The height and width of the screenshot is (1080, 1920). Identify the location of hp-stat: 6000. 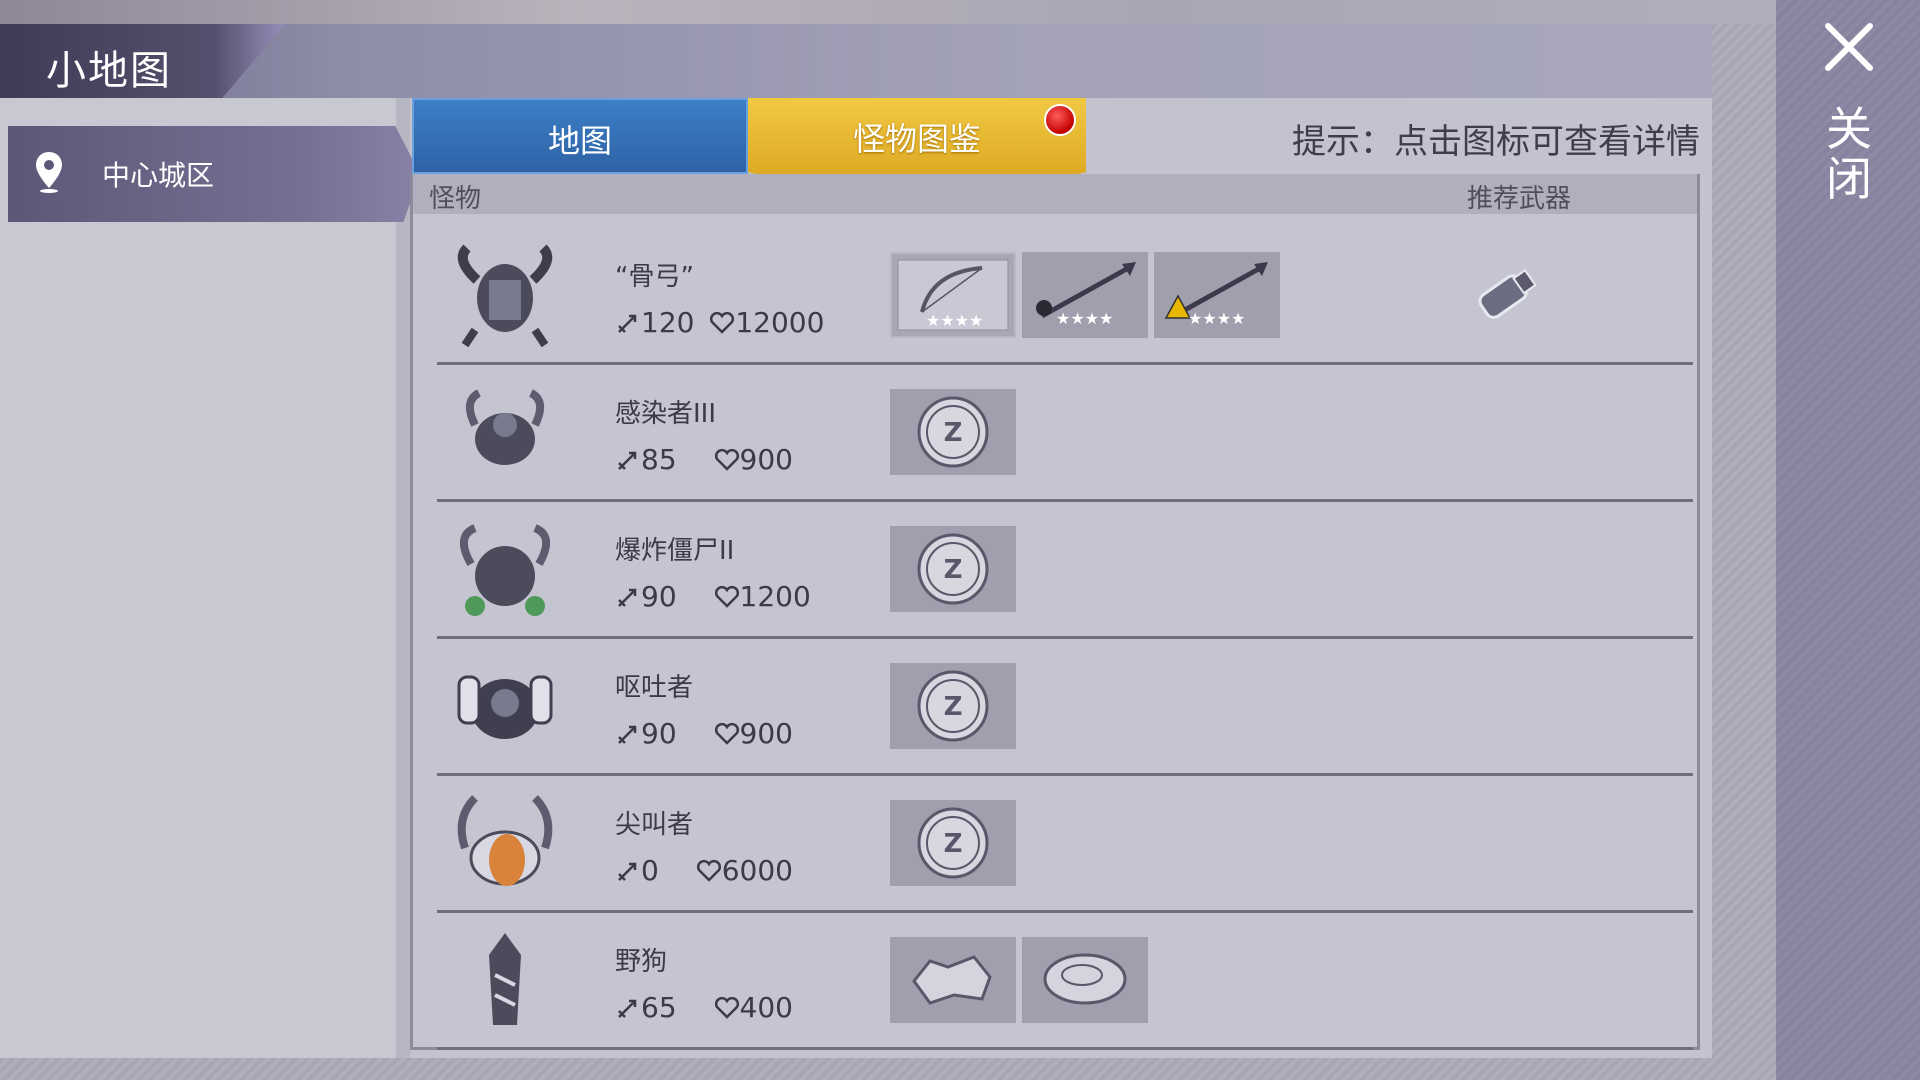
(744, 870).